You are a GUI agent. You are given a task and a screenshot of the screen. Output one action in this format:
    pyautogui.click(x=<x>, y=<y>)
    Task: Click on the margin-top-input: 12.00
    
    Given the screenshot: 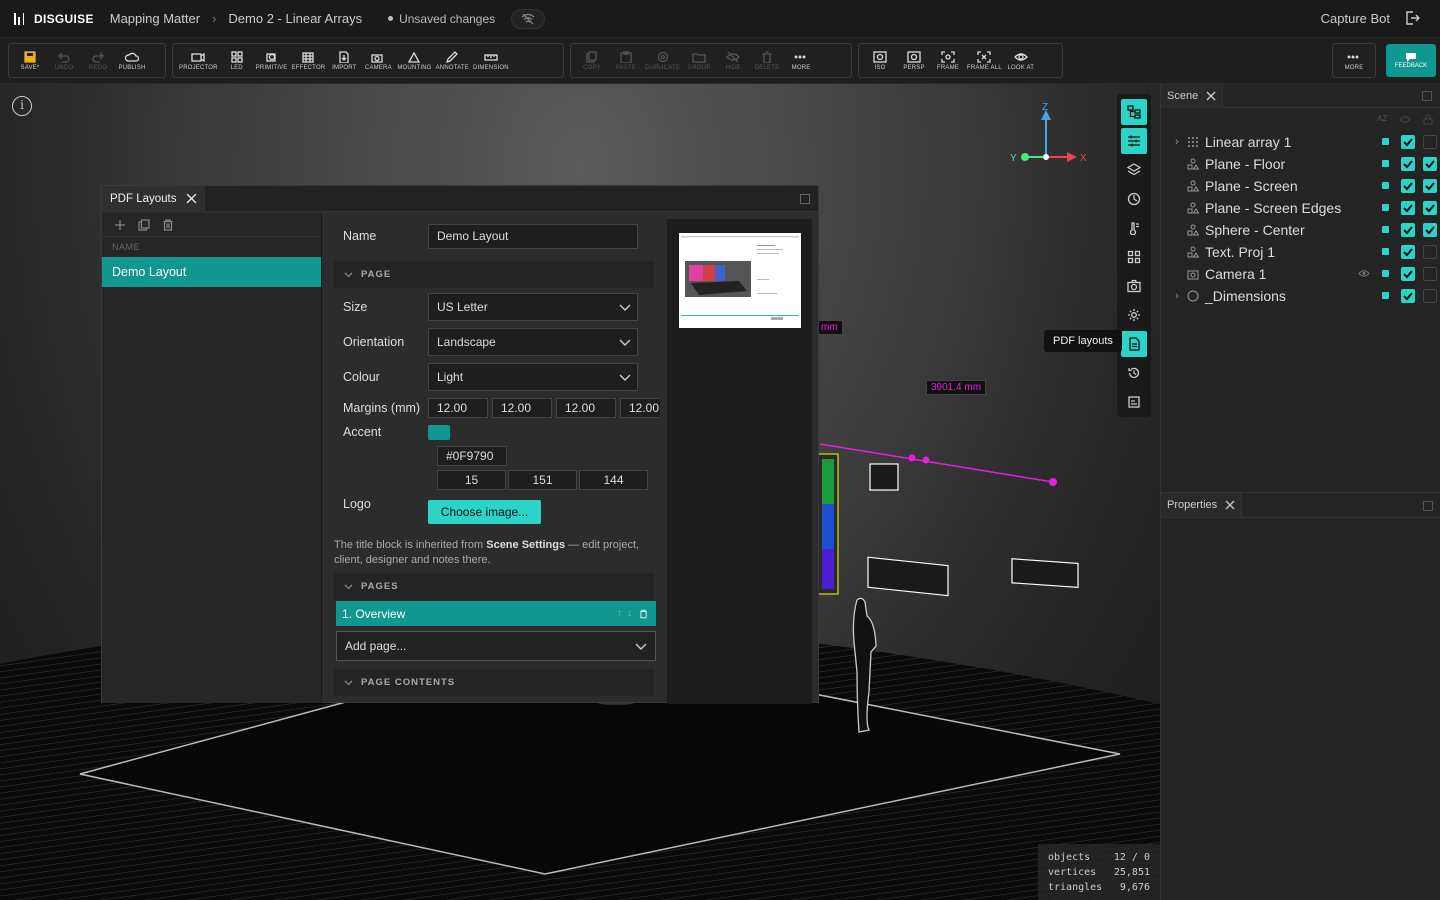 What is the action you would take?
    pyautogui.click(x=458, y=408)
    